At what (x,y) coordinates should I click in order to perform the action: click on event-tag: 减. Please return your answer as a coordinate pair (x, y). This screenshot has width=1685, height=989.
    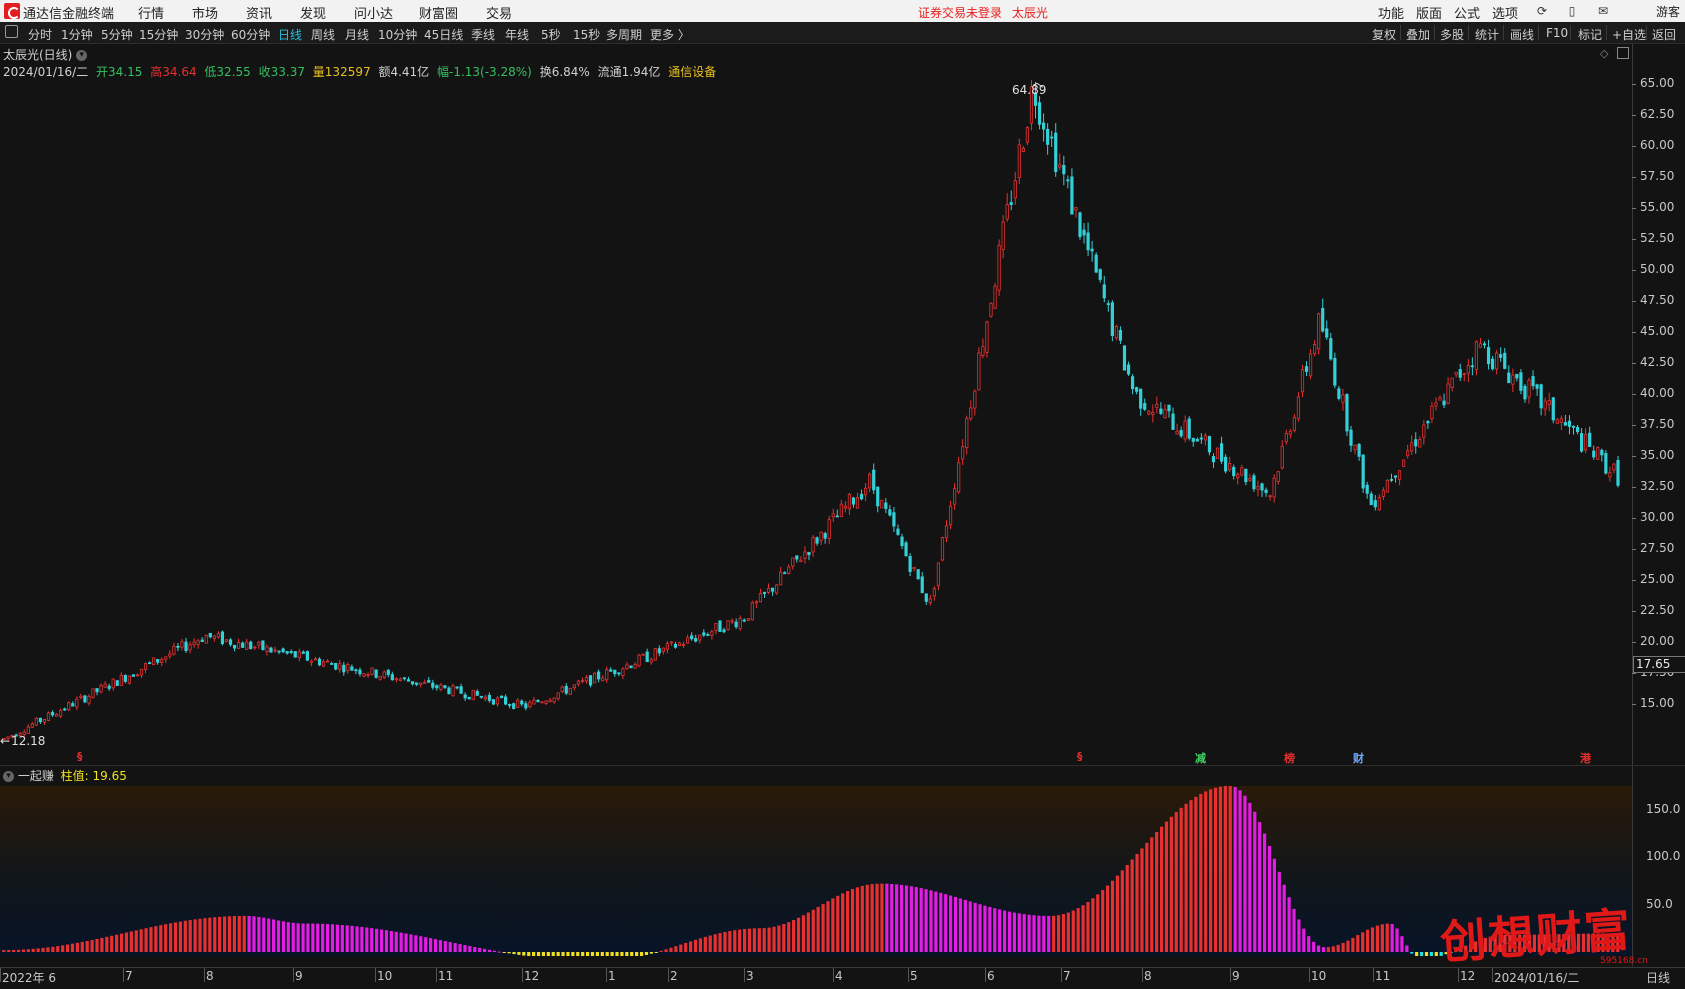
    Looking at the image, I should click on (1200, 758).